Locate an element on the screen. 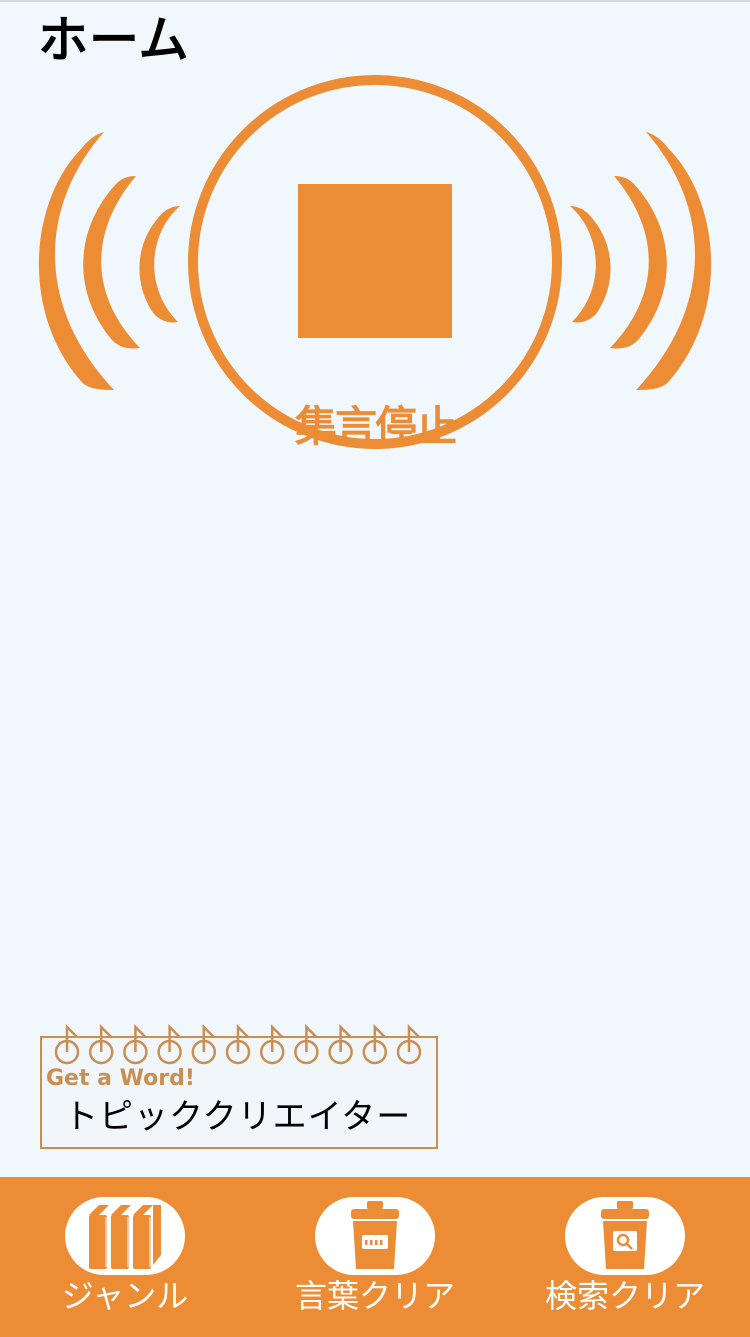 This screenshot has width=750, height=1337. tab-clear-words-label: 言葉クリア is located at coordinates (374, 1296).